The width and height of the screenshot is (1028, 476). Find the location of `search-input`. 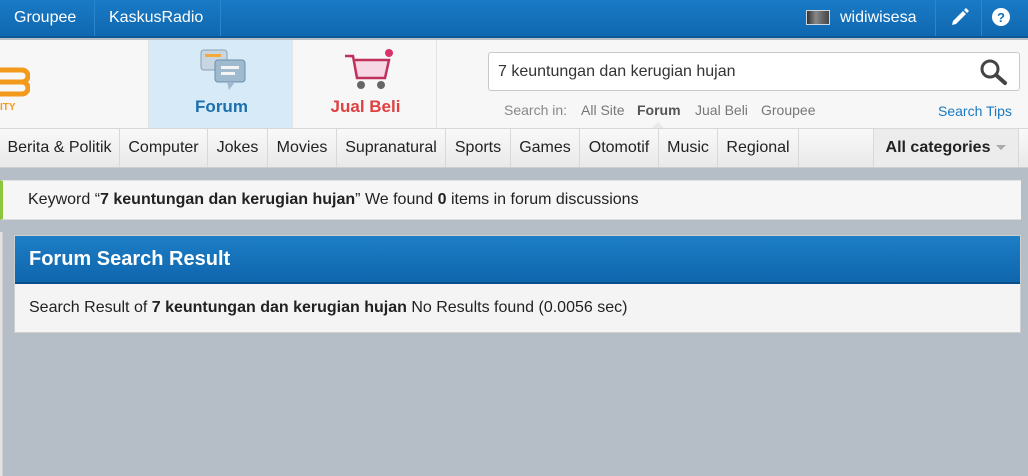

search-input is located at coordinates (733, 72).